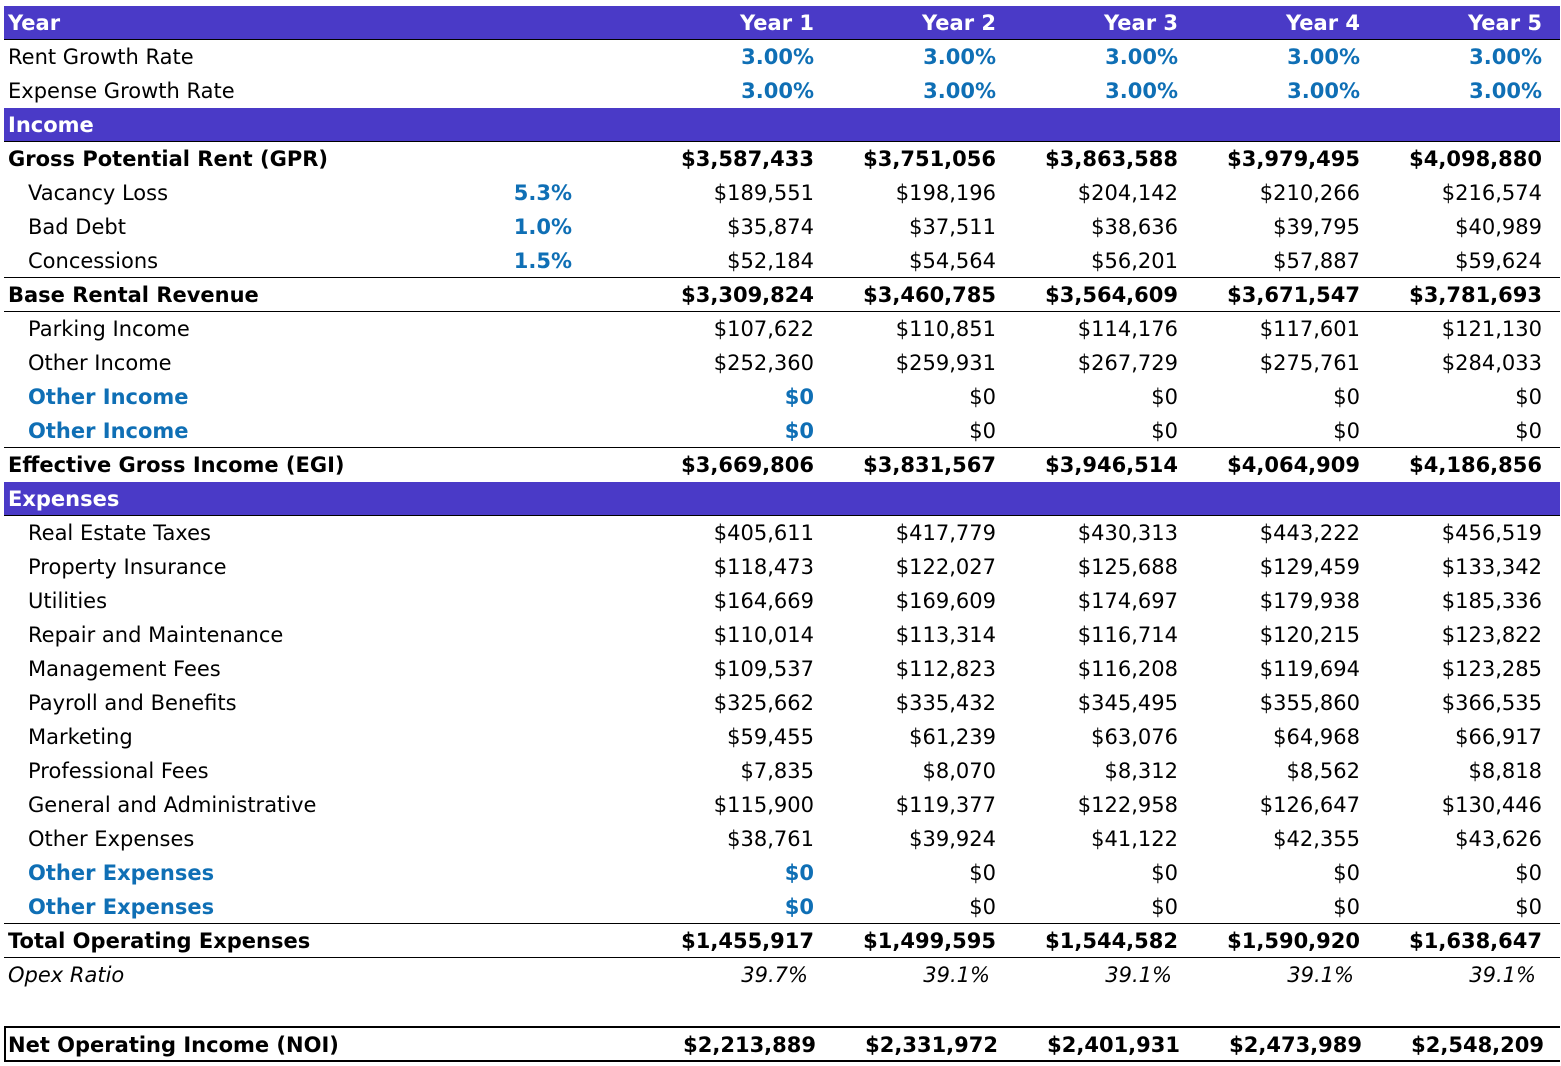  I want to click on value-cell: 39.7%, so click(774, 975).